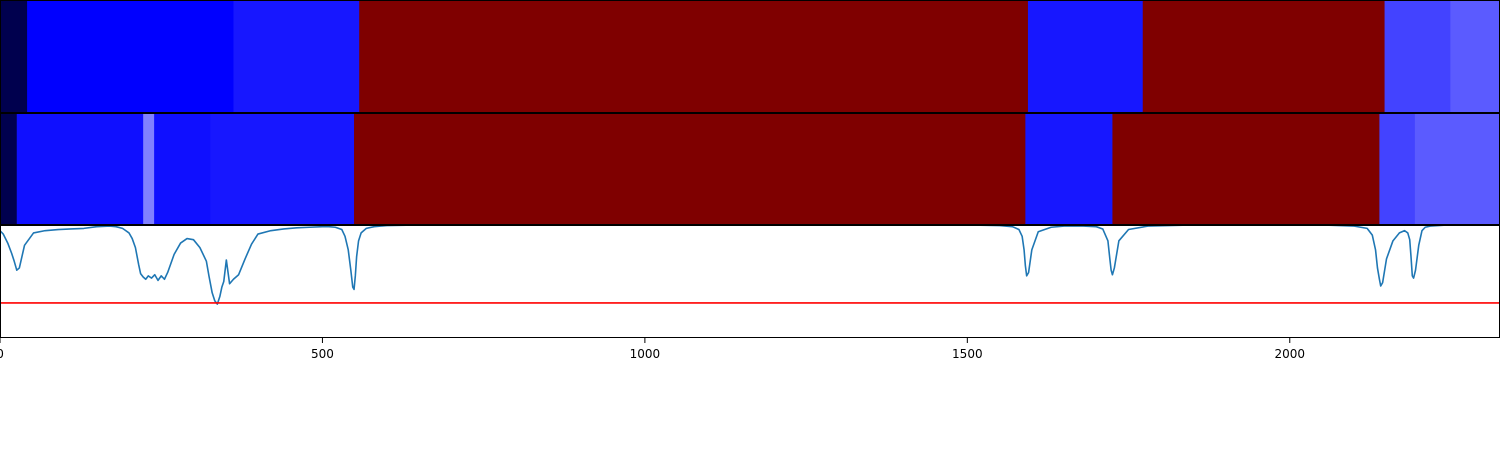 The width and height of the screenshot is (1500, 450). Describe the element at coordinates (322, 354) in the screenshot. I see `x-tick-label-500: 500` at that location.